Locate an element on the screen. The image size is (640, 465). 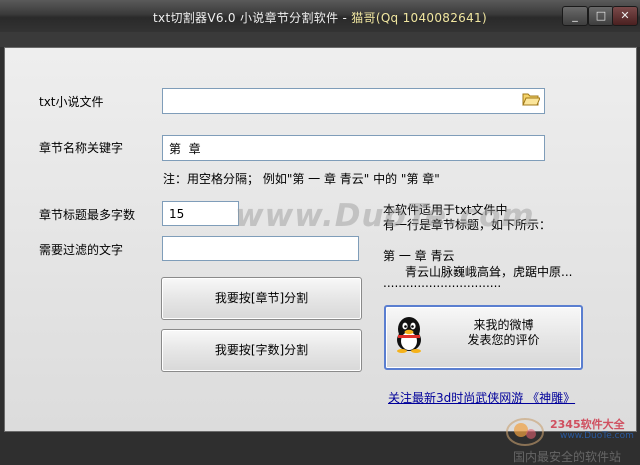
close-button: ✕ is located at coordinates (625, 16).